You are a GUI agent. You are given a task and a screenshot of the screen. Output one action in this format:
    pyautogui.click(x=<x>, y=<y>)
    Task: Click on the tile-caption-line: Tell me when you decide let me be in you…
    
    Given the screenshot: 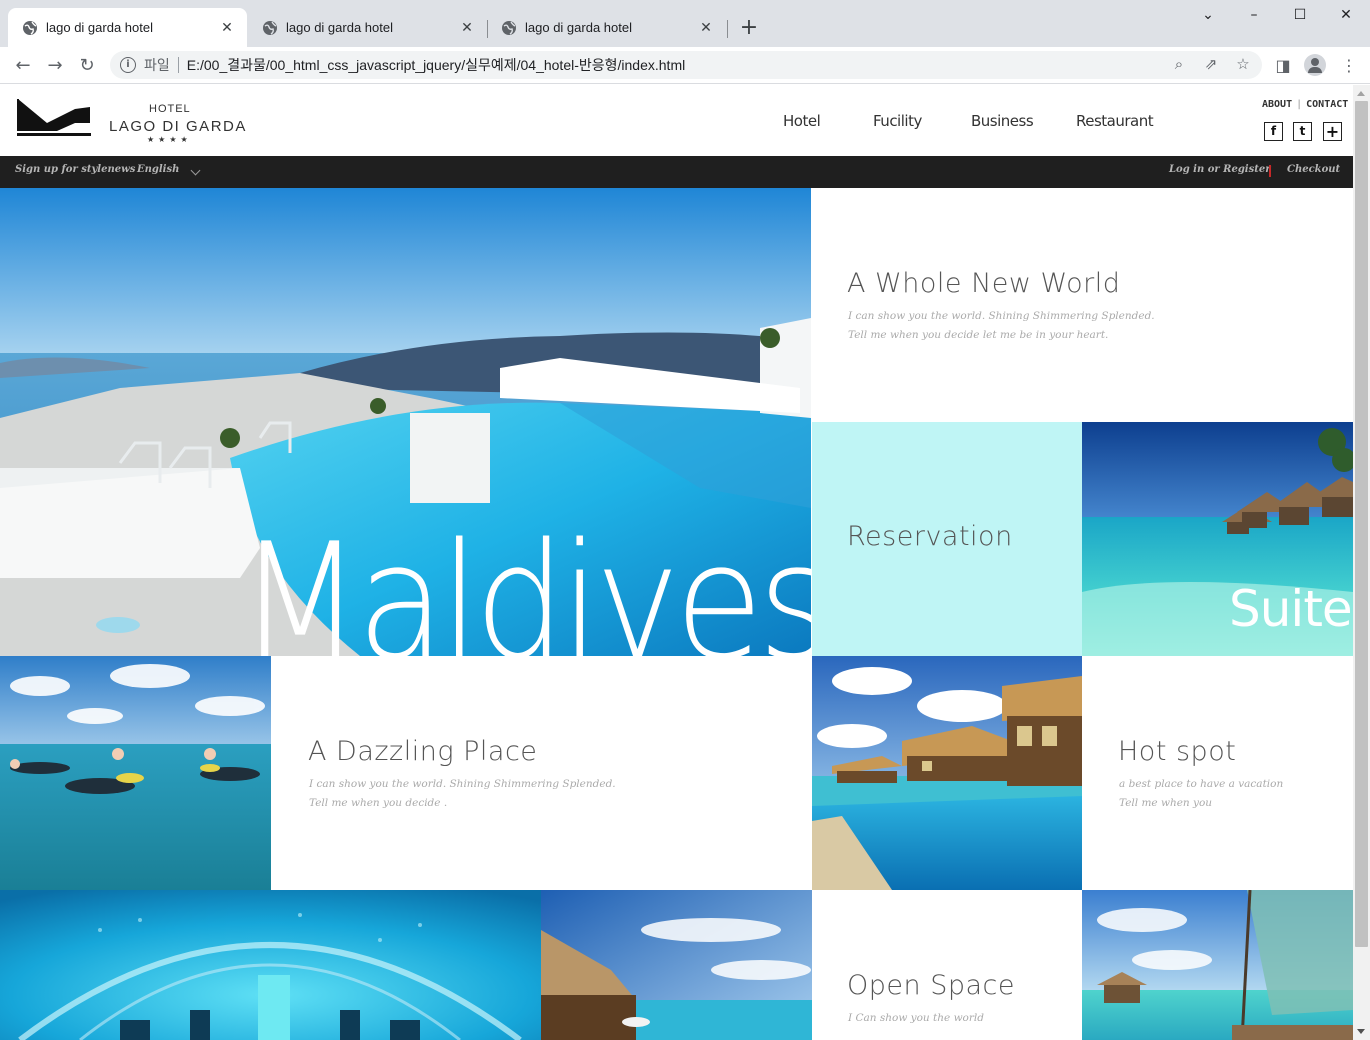 What is the action you would take?
    pyautogui.click(x=978, y=335)
    